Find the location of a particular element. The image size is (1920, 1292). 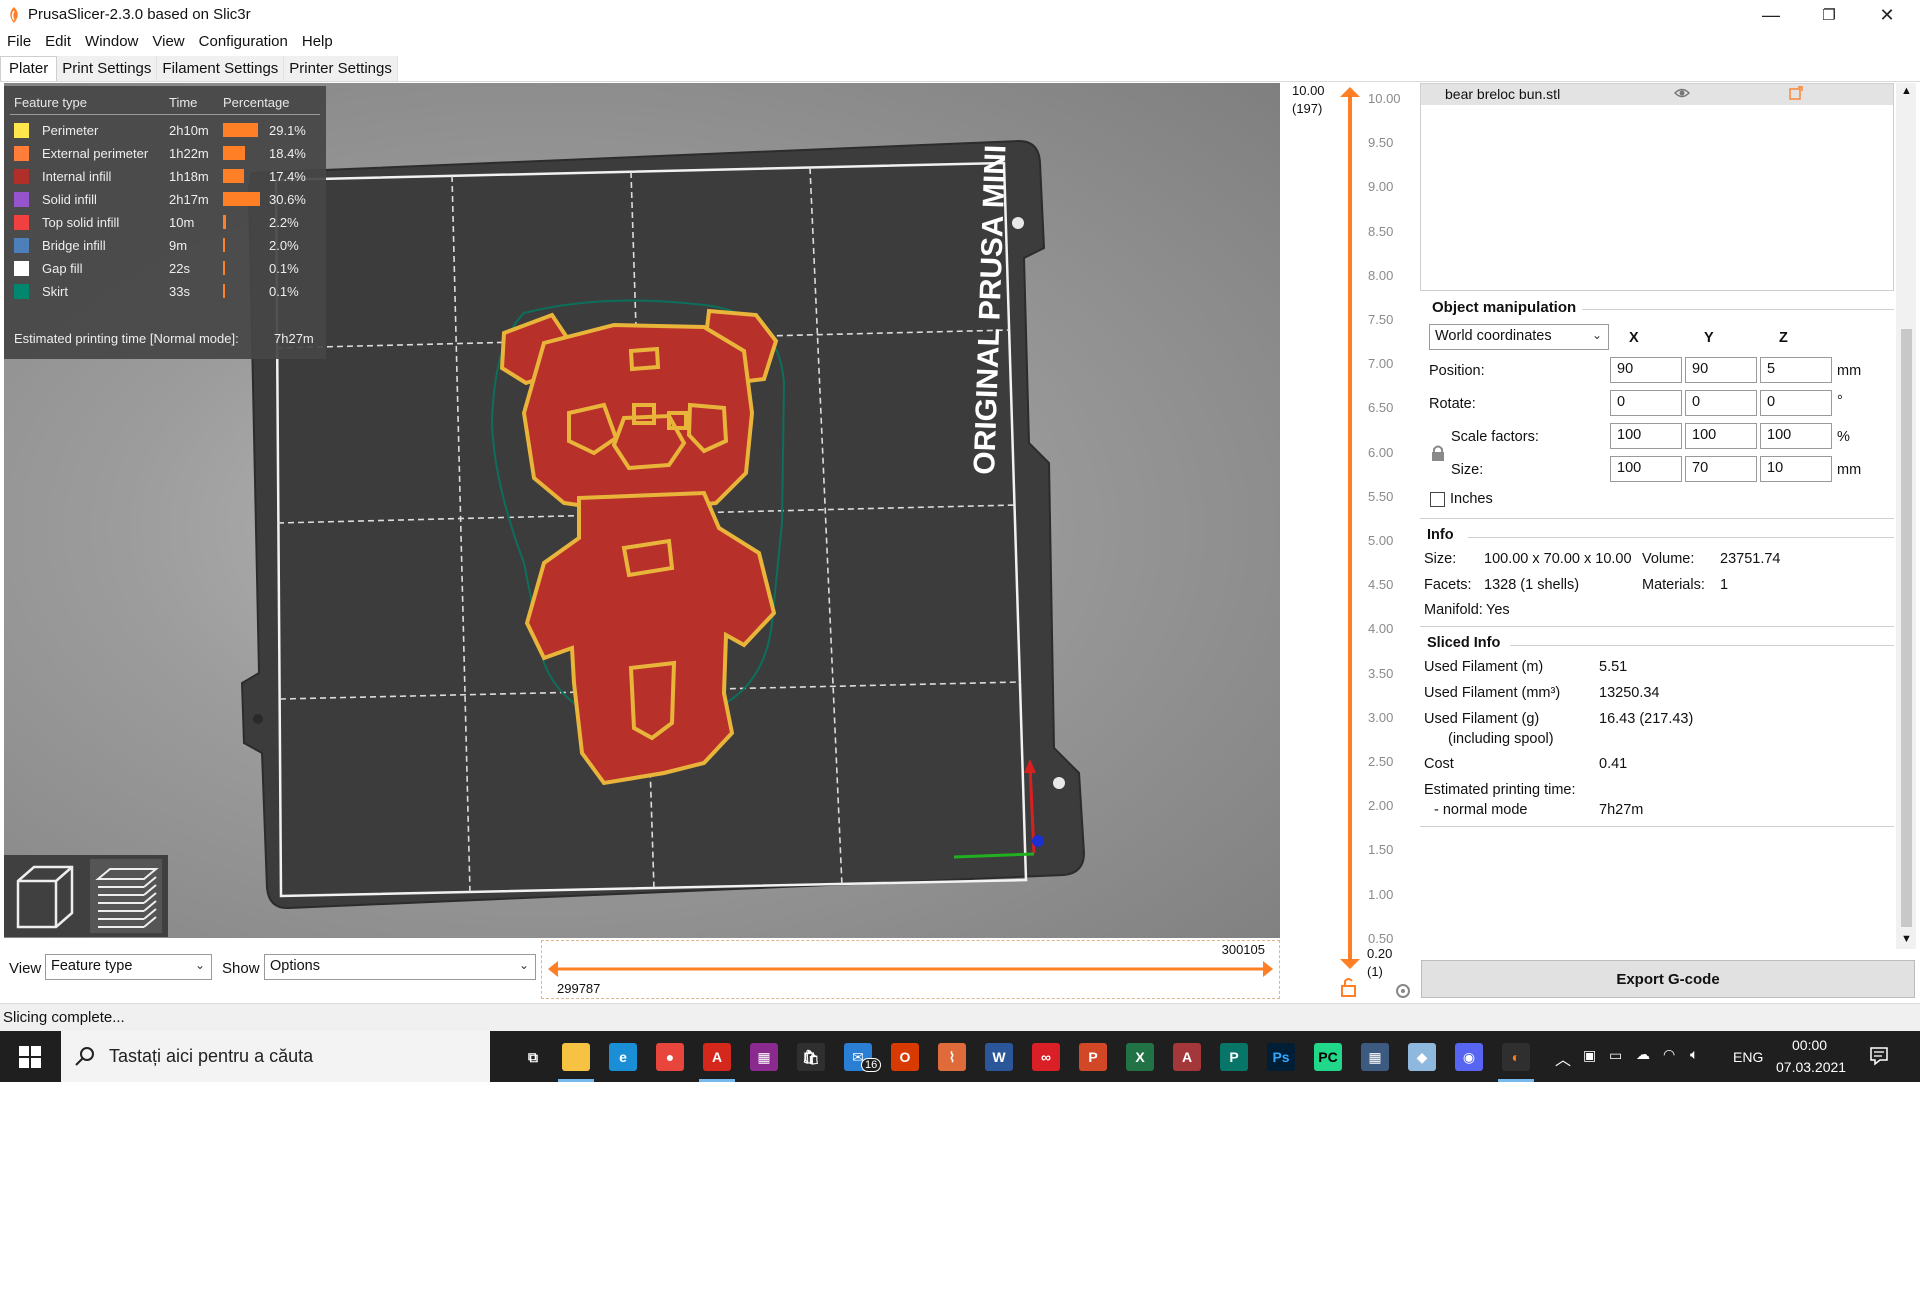

taskbar-active-indicator is located at coordinates (1516, 1080).